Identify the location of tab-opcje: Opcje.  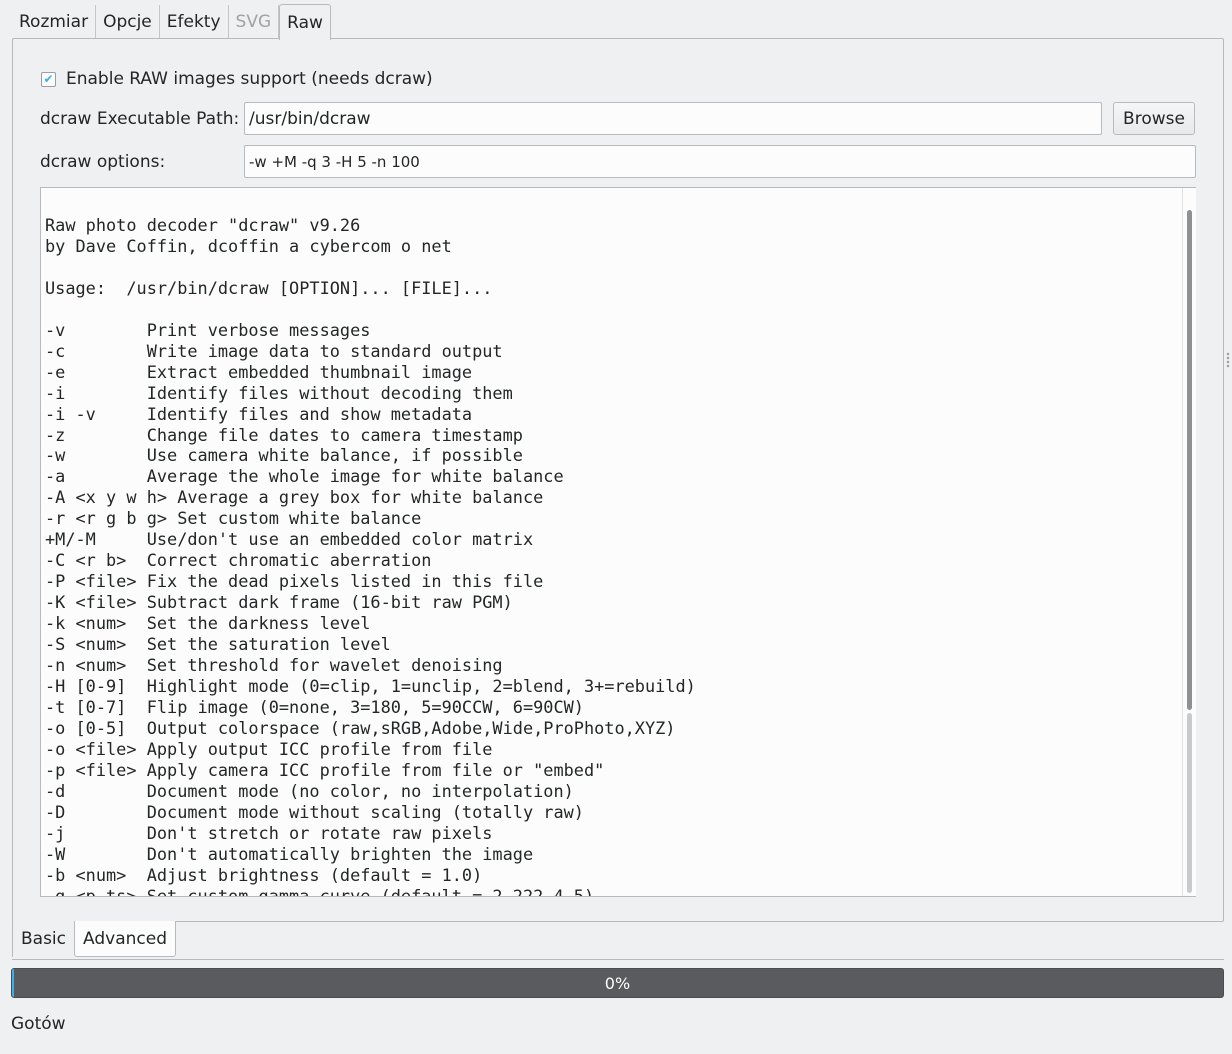
(128, 22).